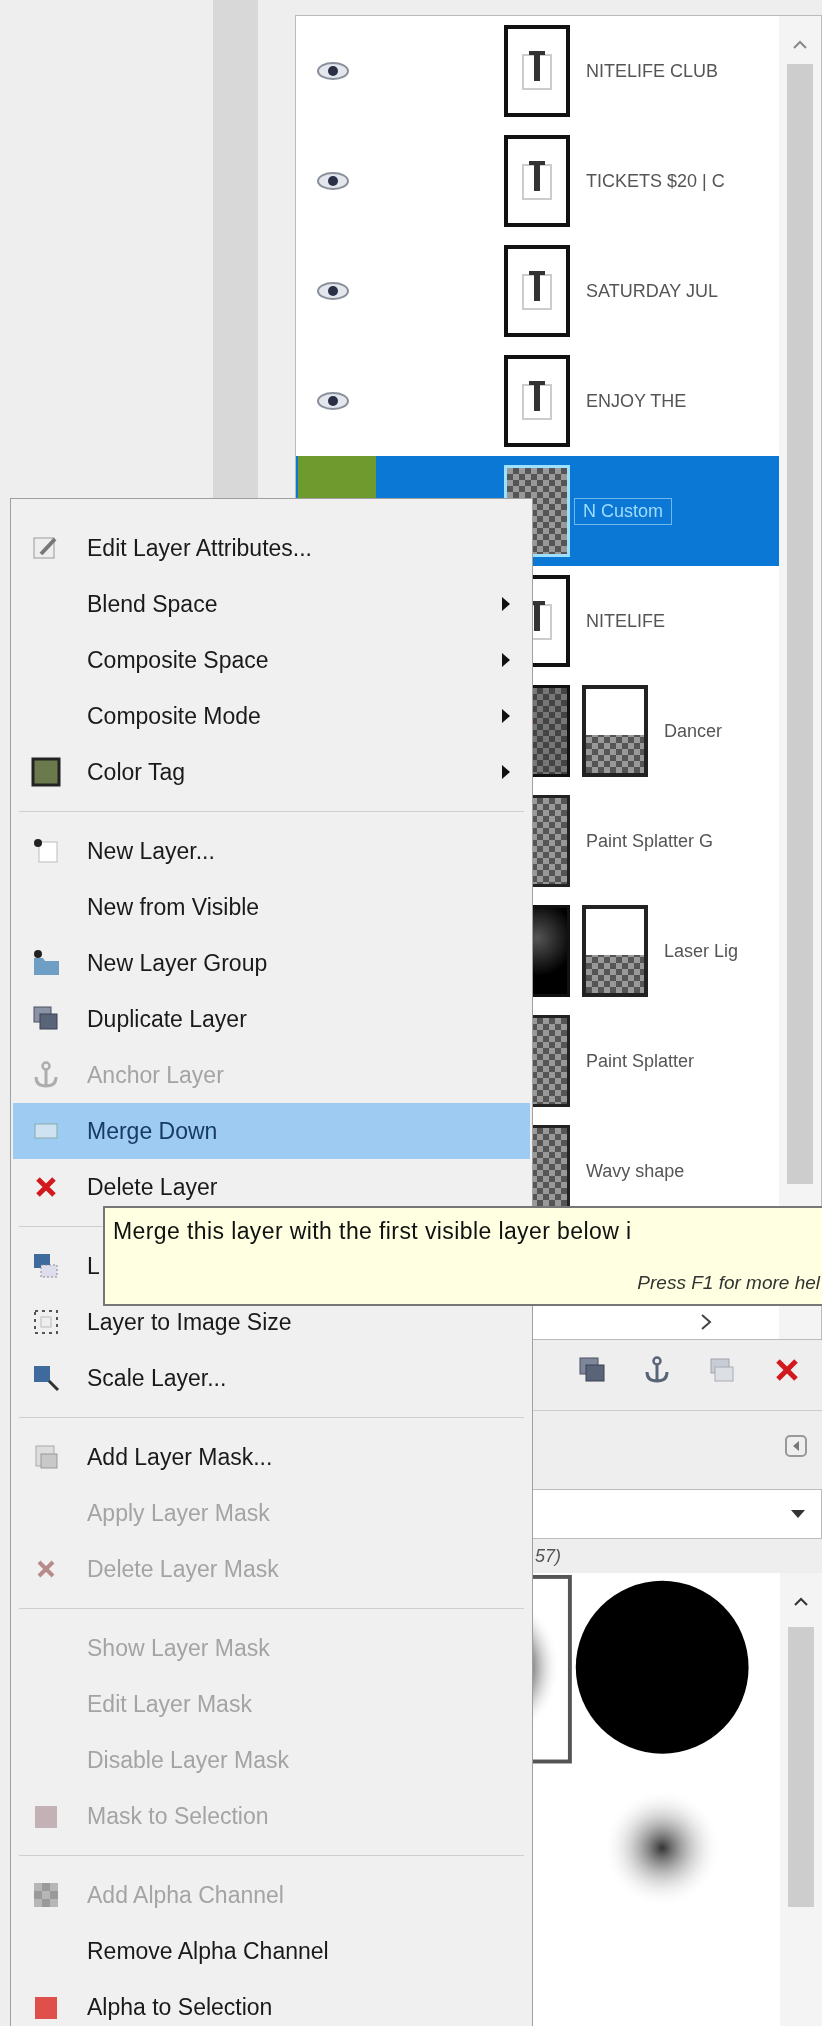  What do you see at coordinates (625, 621) in the screenshot?
I see `layer-name: NITELIFE` at bounding box center [625, 621].